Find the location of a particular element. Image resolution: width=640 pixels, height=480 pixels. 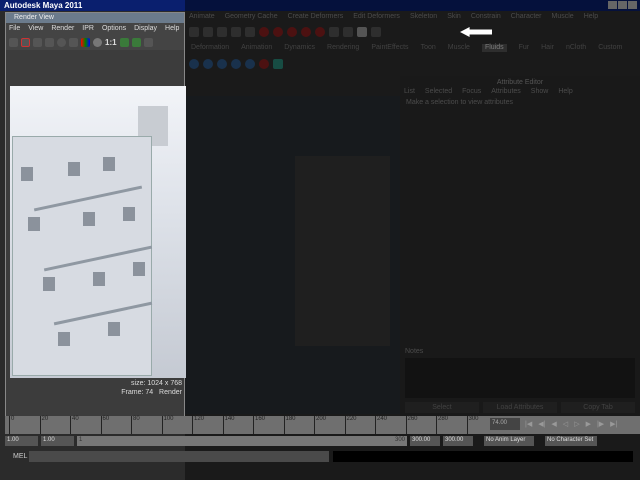

attribute-editor-menu-item: List is located at coordinates (409, 91).